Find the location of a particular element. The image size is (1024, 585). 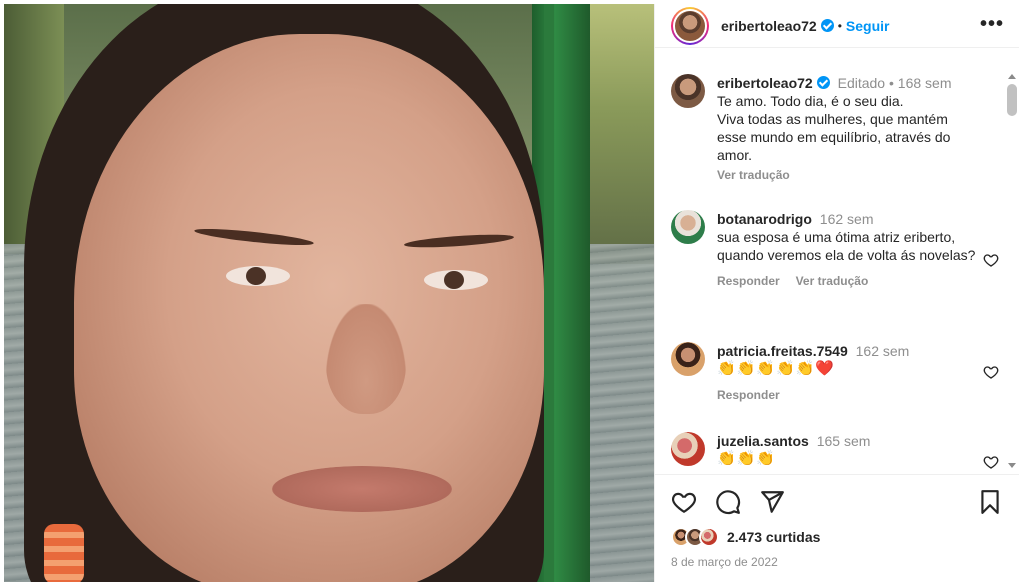

photo-left-eye is located at coordinates (258, 276).